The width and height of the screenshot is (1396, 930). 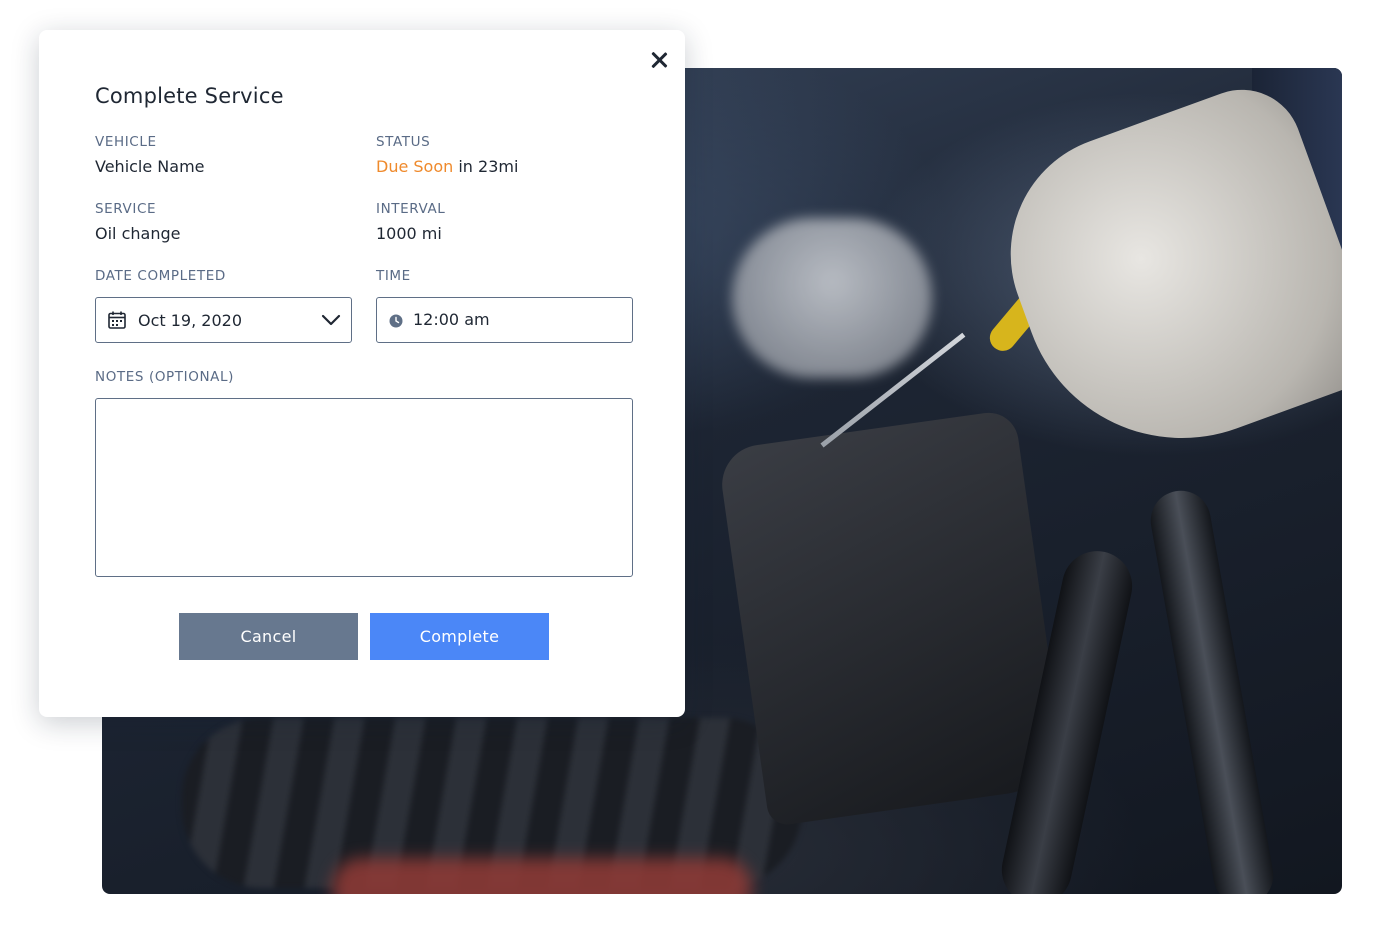 I want to click on blurred-glove, so click(x=832, y=298).